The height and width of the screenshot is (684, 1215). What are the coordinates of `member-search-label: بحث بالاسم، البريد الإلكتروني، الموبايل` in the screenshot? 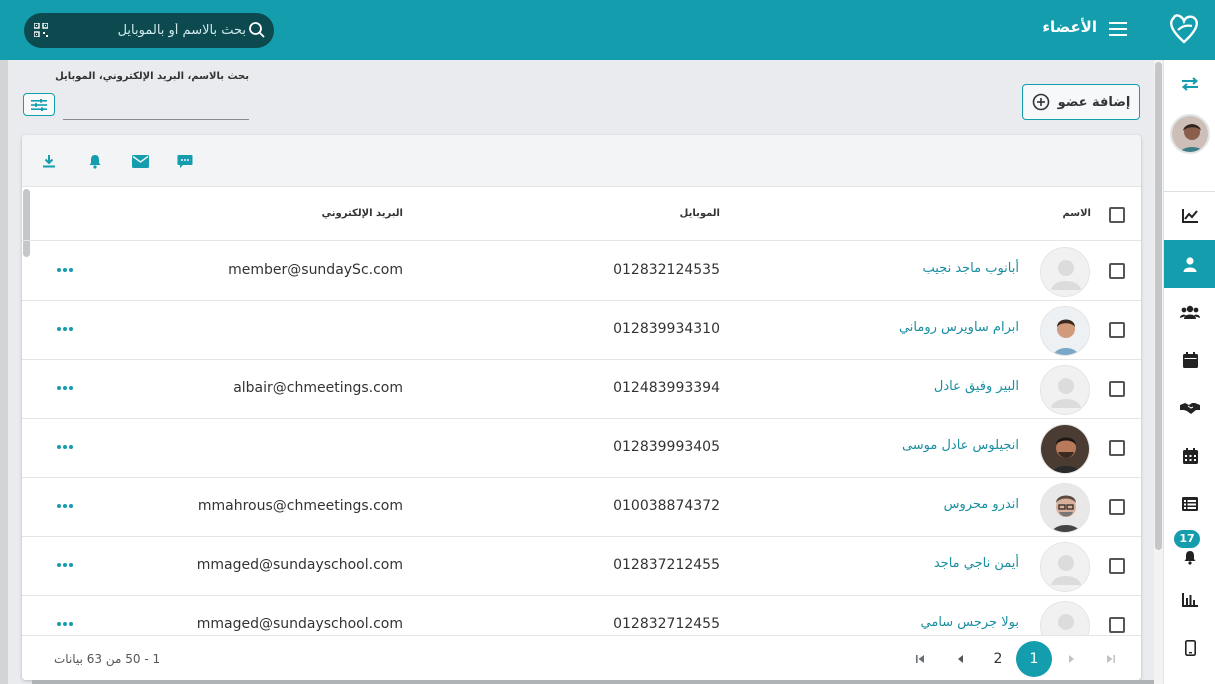 It's located at (152, 76).